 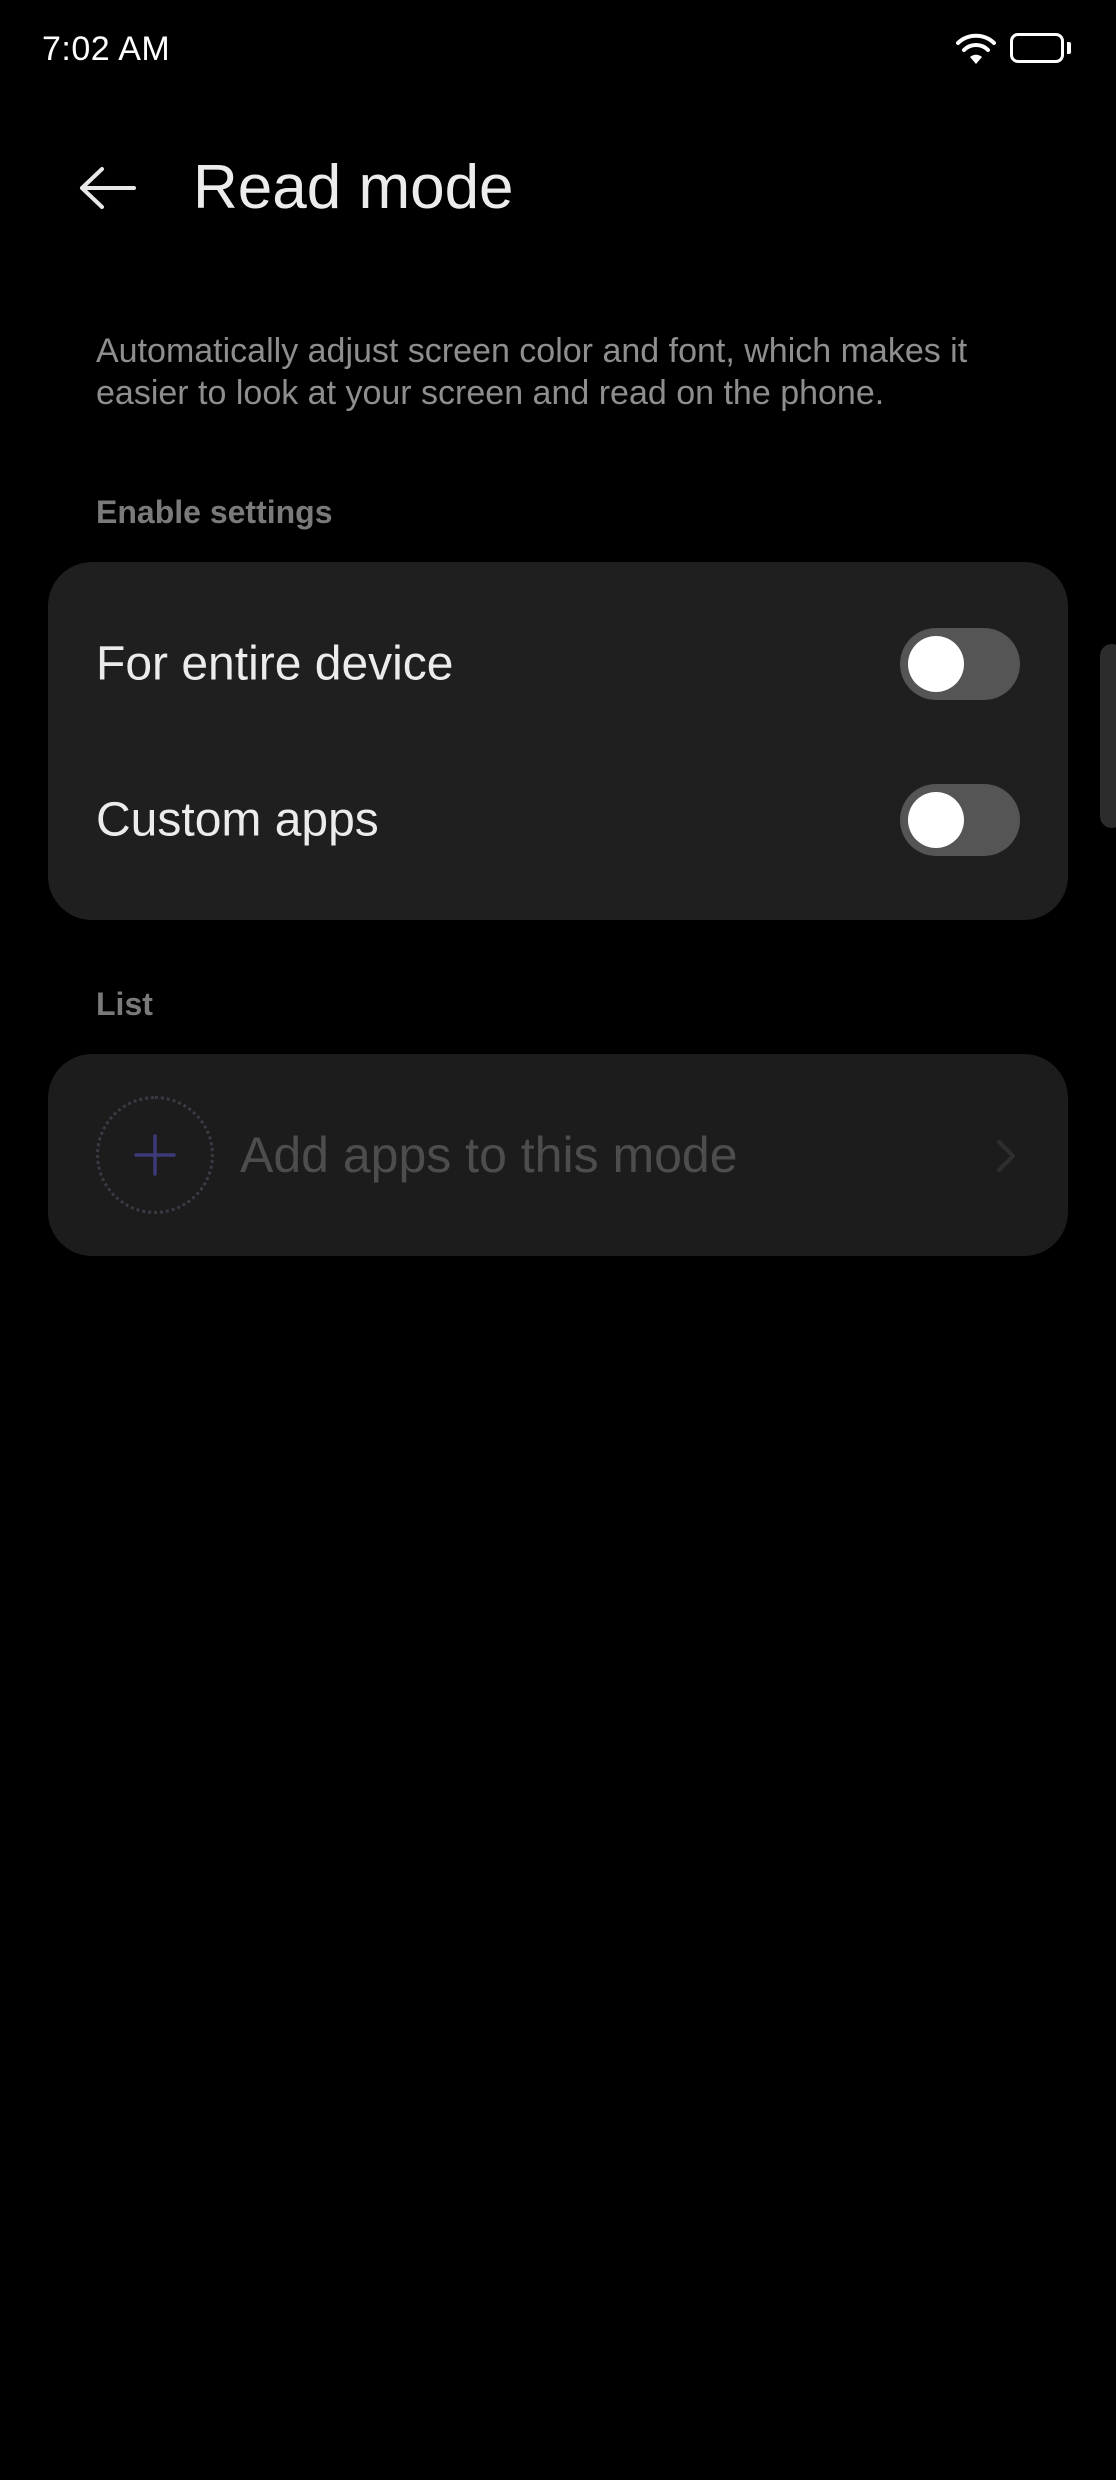 I want to click on section-label-list: List, so click(x=124, y=1004).